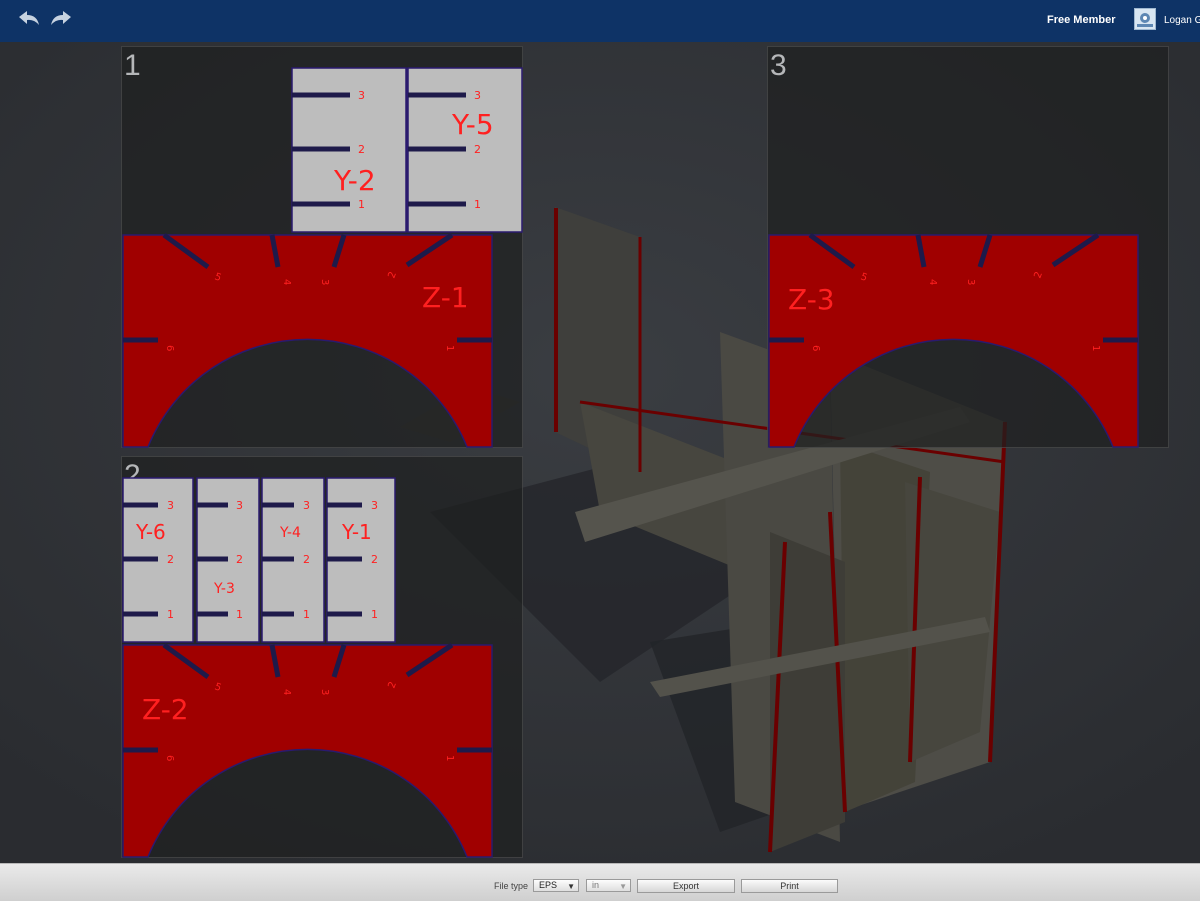  What do you see at coordinates (61, 19) in the screenshot?
I see `redo-arrow-icon` at bounding box center [61, 19].